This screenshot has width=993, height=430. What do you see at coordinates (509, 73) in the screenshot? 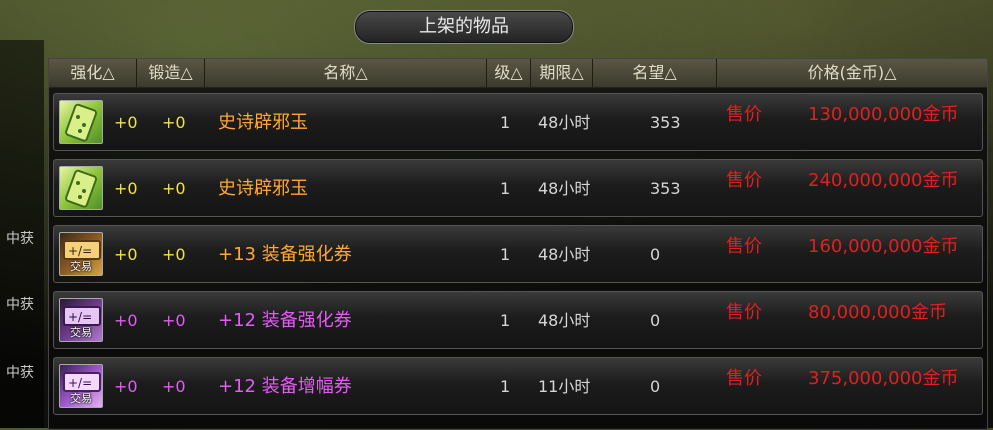
I see `sort-level-header: 级△` at bounding box center [509, 73].